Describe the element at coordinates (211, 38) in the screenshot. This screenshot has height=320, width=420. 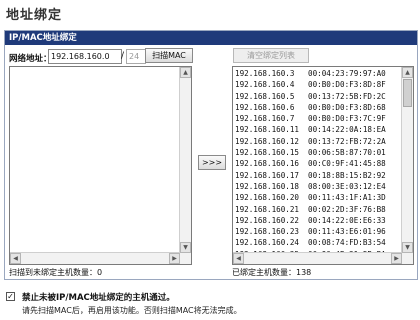
I see `panel-header: IP/MAC地址绑定` at that location.